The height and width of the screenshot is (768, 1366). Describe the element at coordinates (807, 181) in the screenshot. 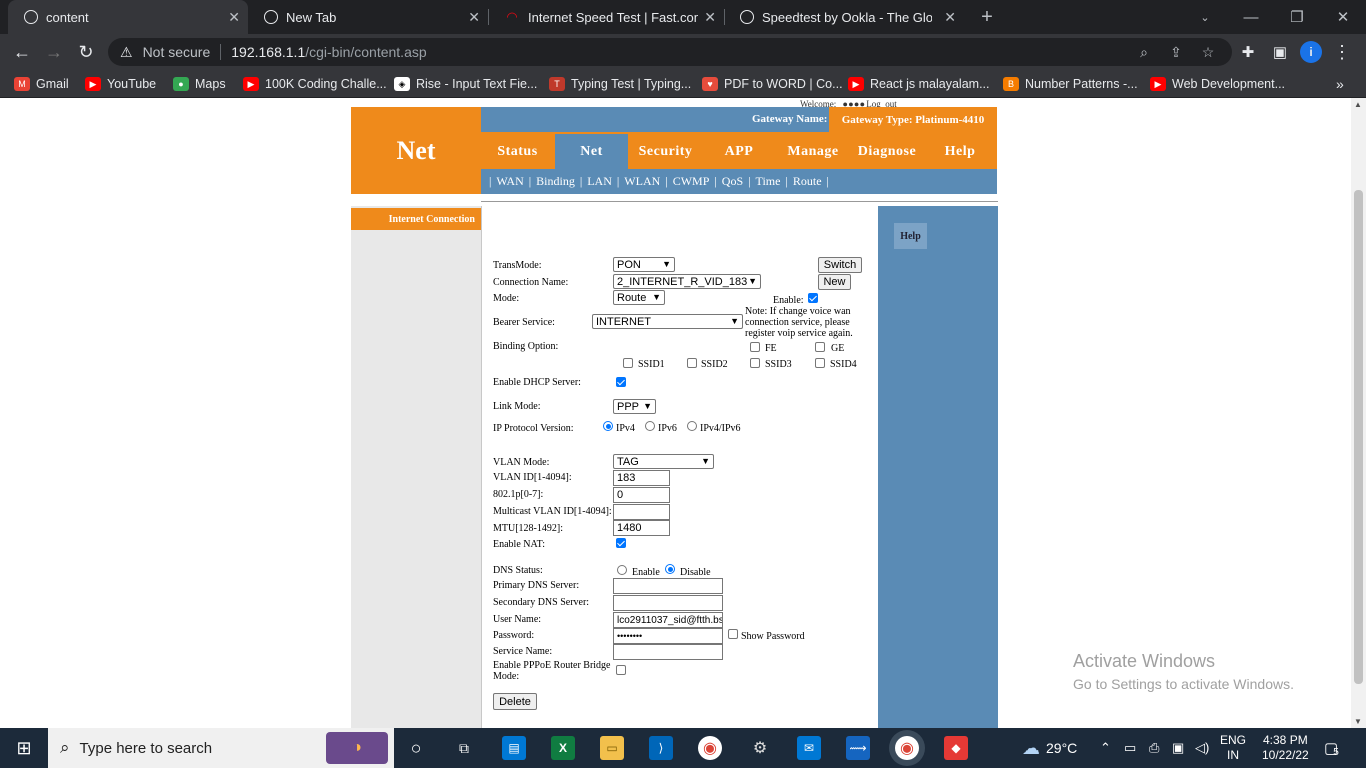

I see `submenu-route: Route` at that location.